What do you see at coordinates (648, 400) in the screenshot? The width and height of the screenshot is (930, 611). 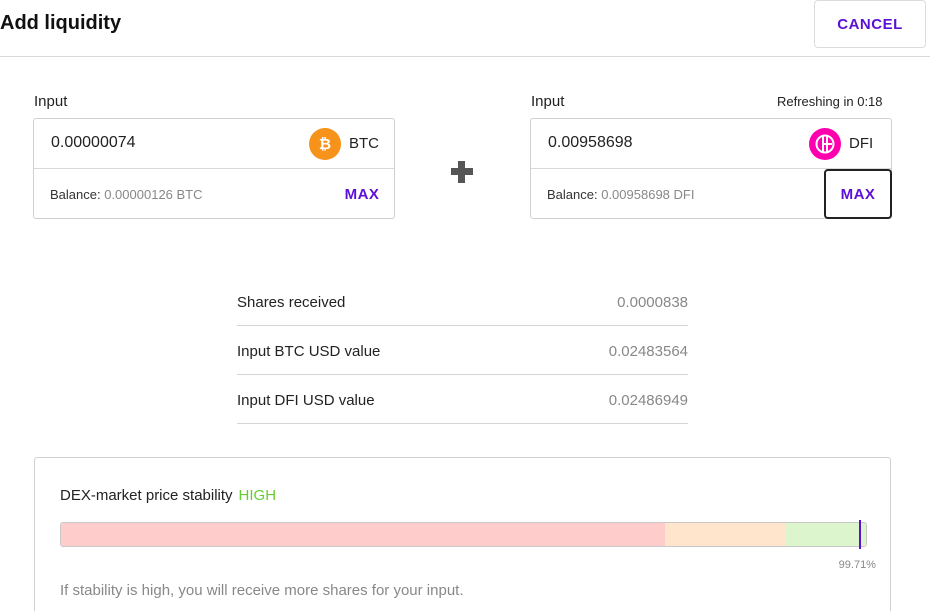 I see `summary-value: 0.02486949` at bounding box center [648, 400].